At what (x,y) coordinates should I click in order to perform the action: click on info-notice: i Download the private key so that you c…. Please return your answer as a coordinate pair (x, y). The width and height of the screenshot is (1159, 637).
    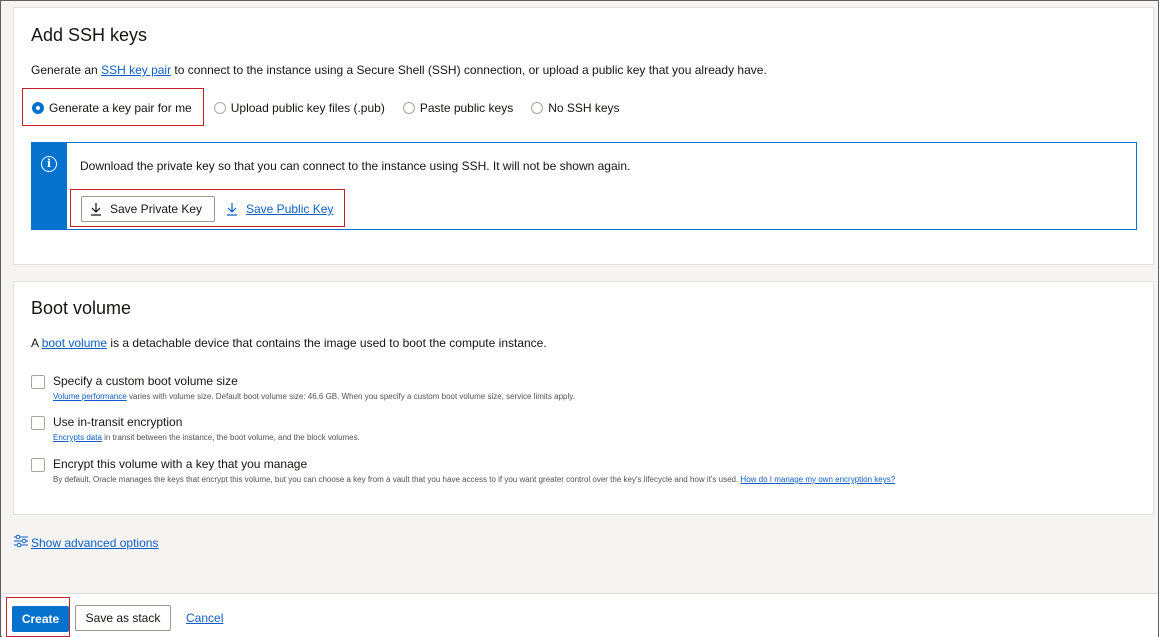
    Looking at the image, I should click on (584, 186).